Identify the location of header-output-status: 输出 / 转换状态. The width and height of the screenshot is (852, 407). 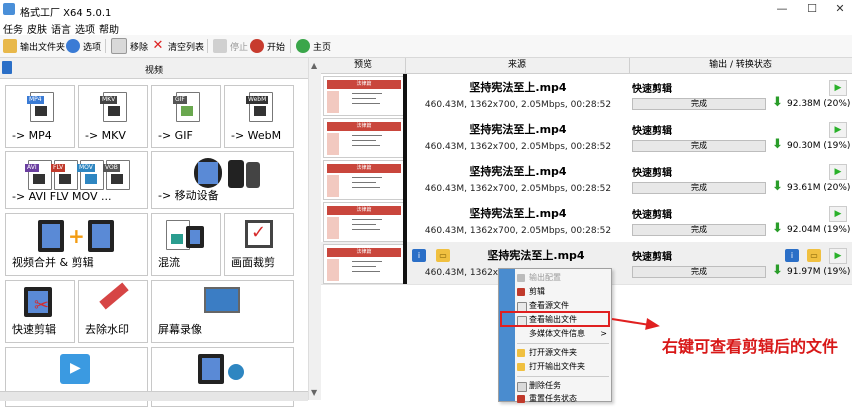
(740, 65).